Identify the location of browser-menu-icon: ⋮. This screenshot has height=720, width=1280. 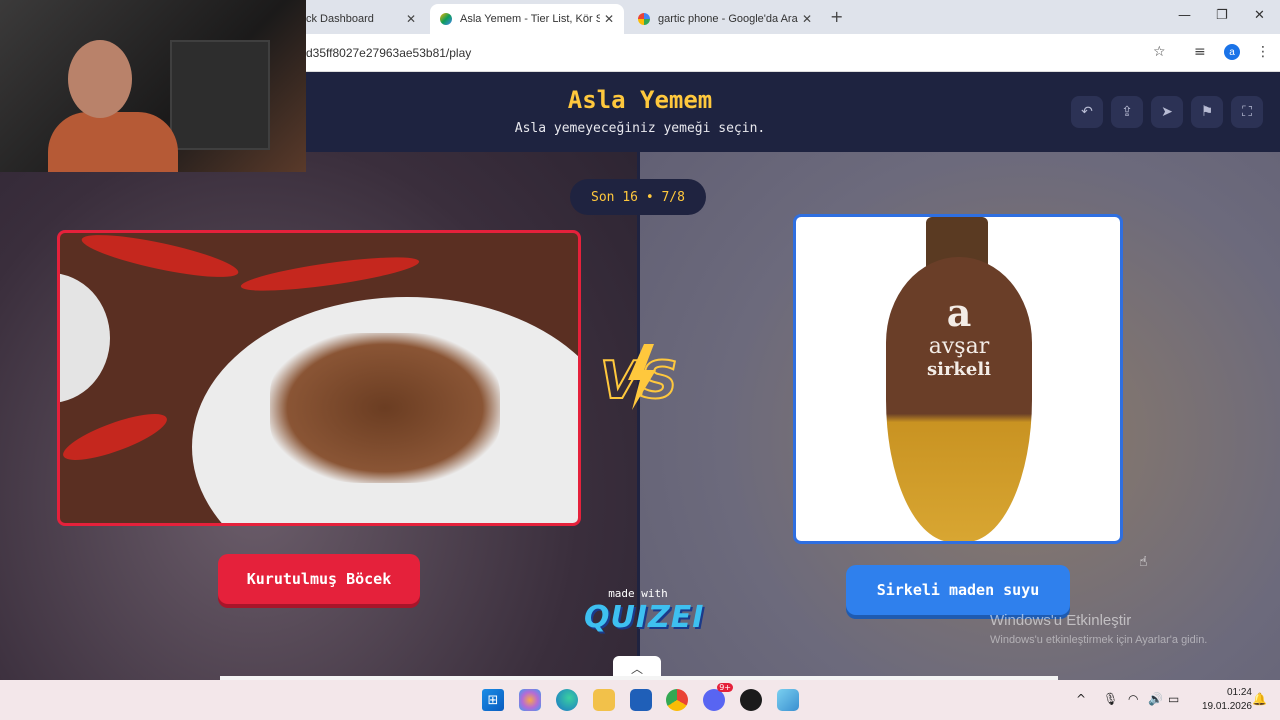
(1263, 52).